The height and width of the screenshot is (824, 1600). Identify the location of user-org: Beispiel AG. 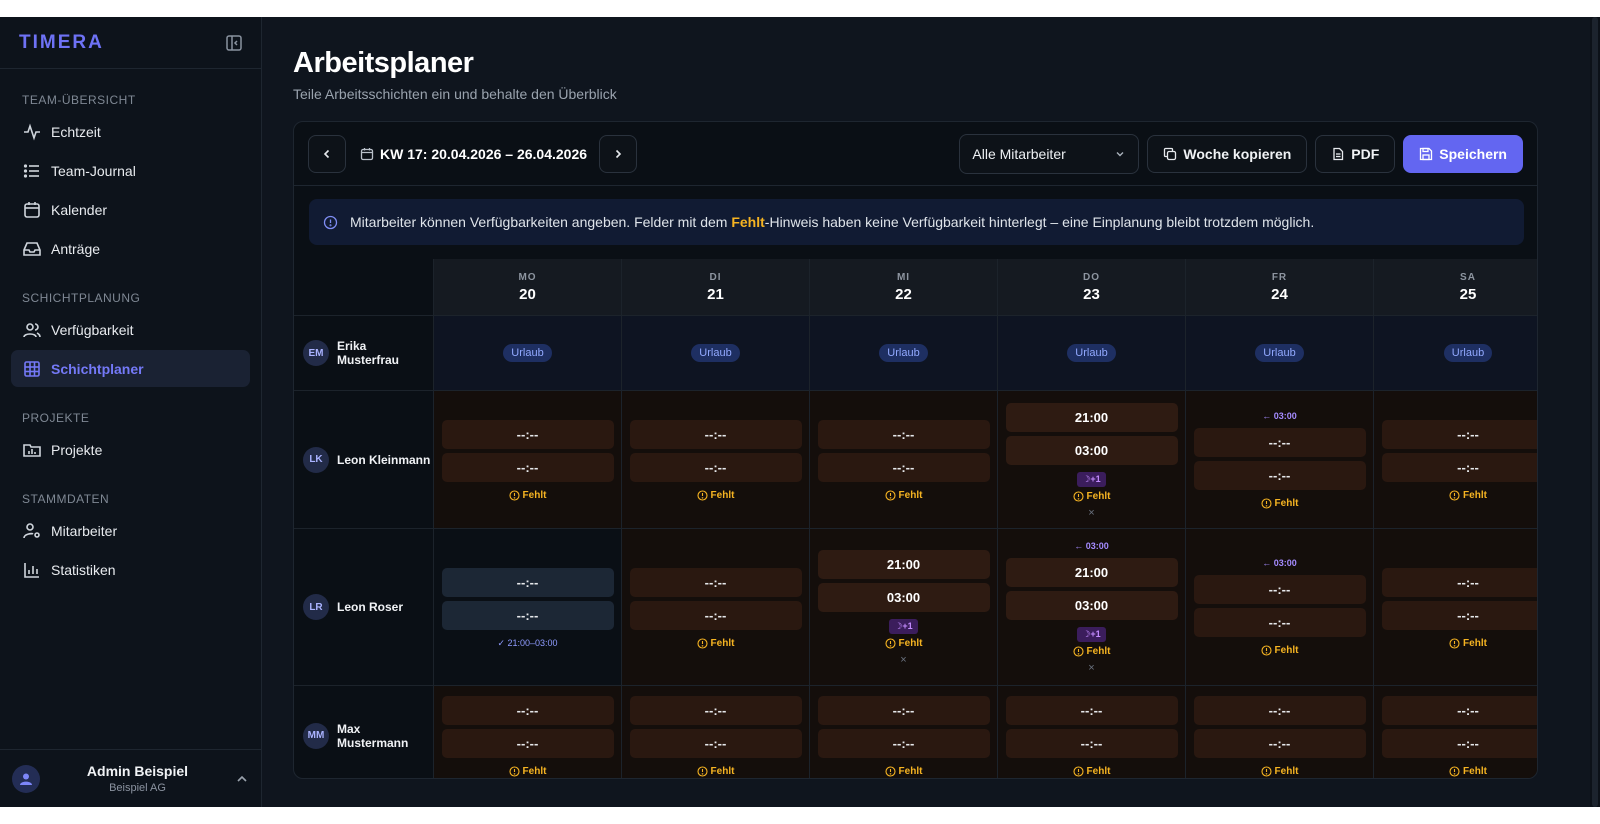
(137, 788).